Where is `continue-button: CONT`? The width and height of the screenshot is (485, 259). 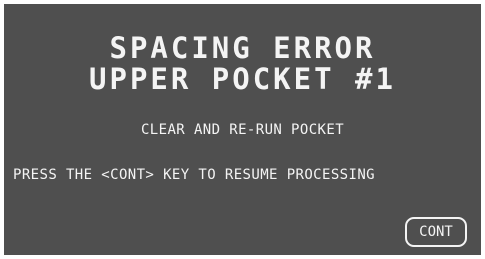 continue-button: CONT is located at coordinates (436, 232).